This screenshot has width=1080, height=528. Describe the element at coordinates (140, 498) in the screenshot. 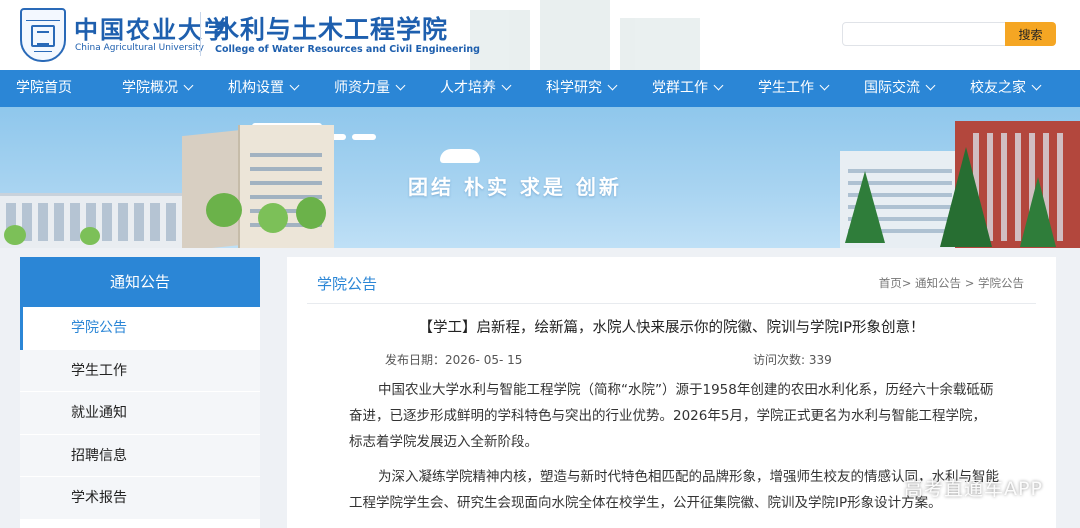

I see `sidebar-item-academic-report: 学术报告` at that location.